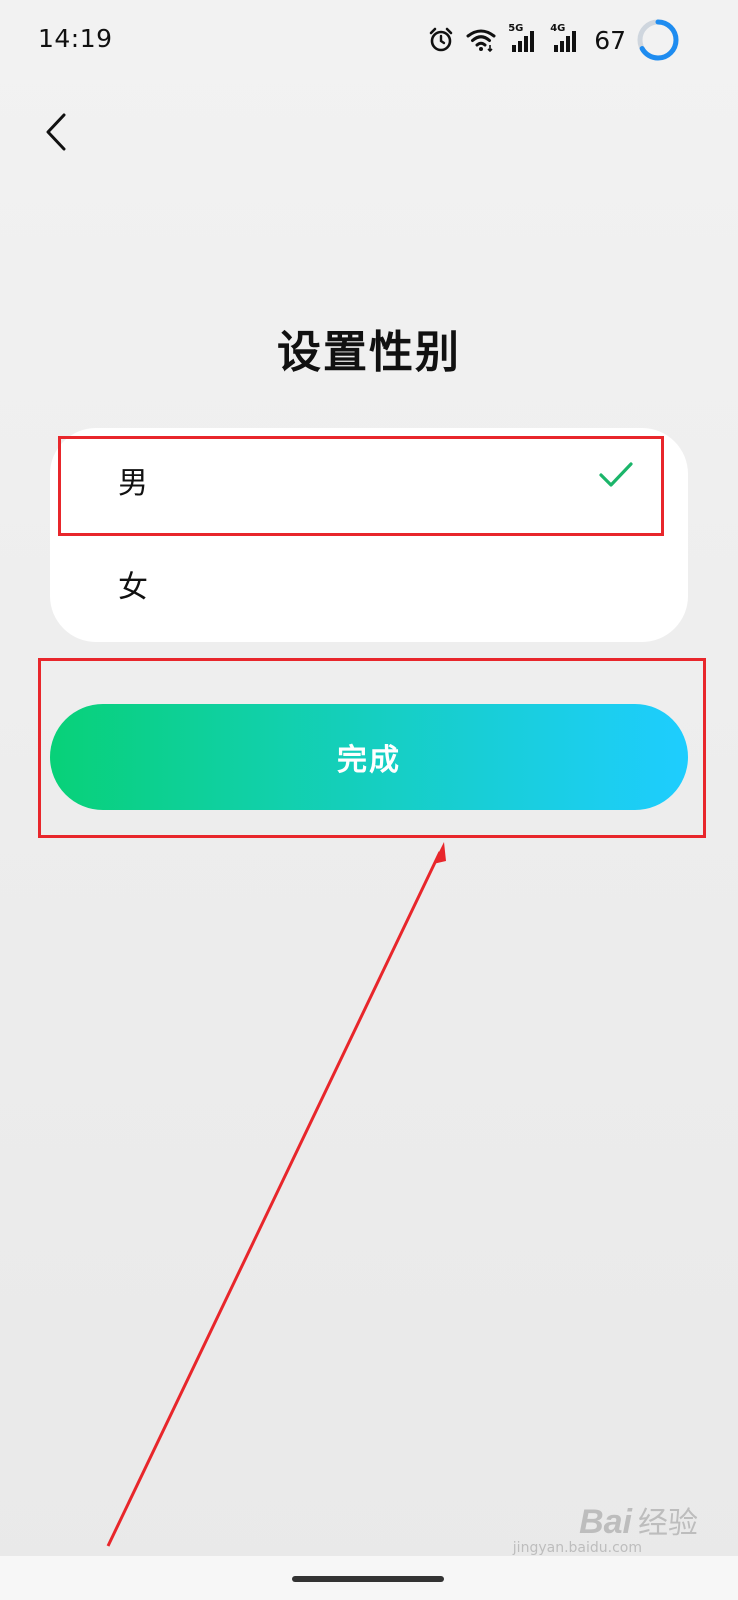 The height and width of the screenshot is (1600, 738). I want to click on baidu-watermark: Bai 经验, so click(638, 1520).